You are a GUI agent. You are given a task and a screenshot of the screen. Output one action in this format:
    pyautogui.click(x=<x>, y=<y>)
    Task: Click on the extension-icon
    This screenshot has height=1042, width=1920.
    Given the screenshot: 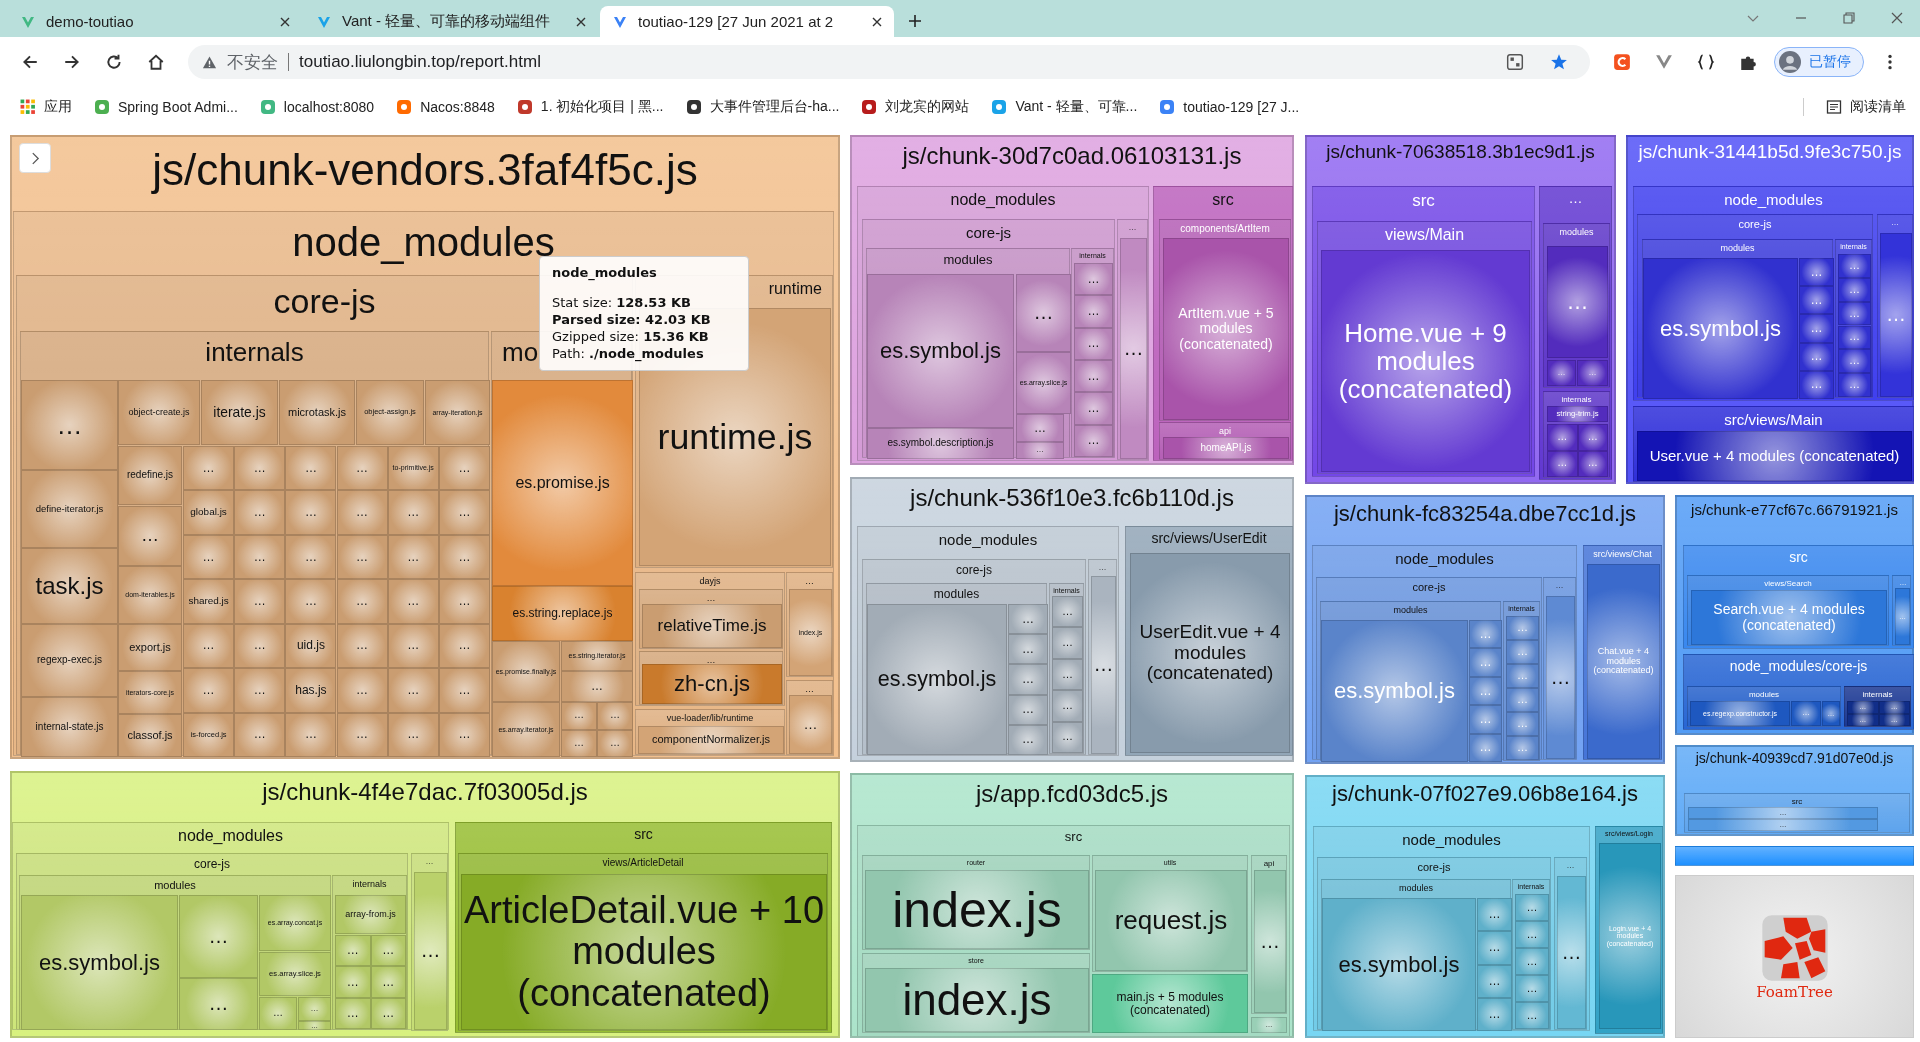 What is the action you would take?
    pyautogui.click(x=1706, y=62)
    